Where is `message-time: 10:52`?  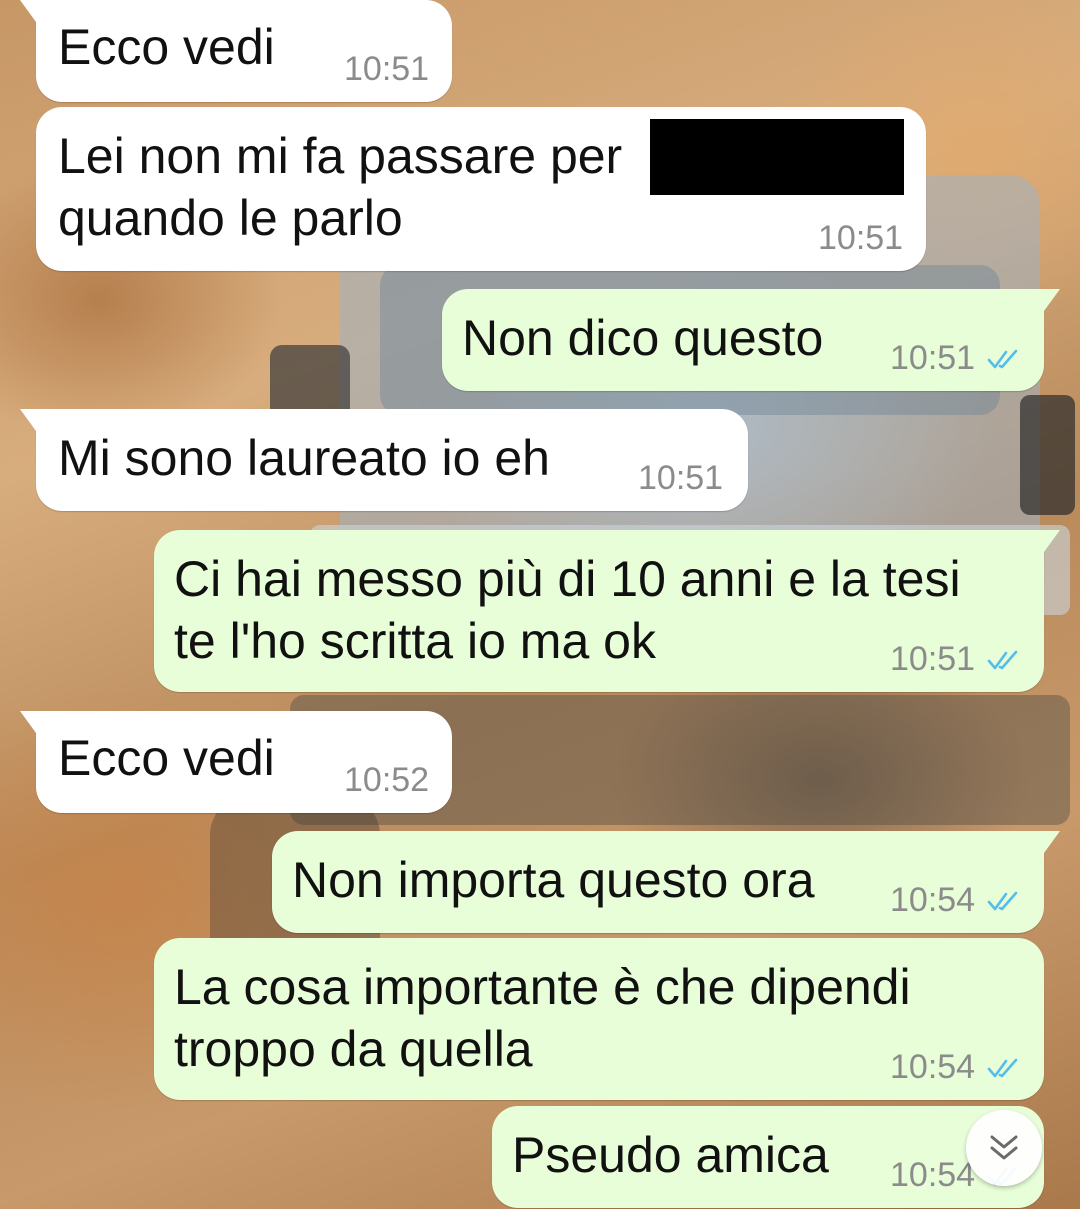
message-time: 10:52 is located at coordinates (387, 780).